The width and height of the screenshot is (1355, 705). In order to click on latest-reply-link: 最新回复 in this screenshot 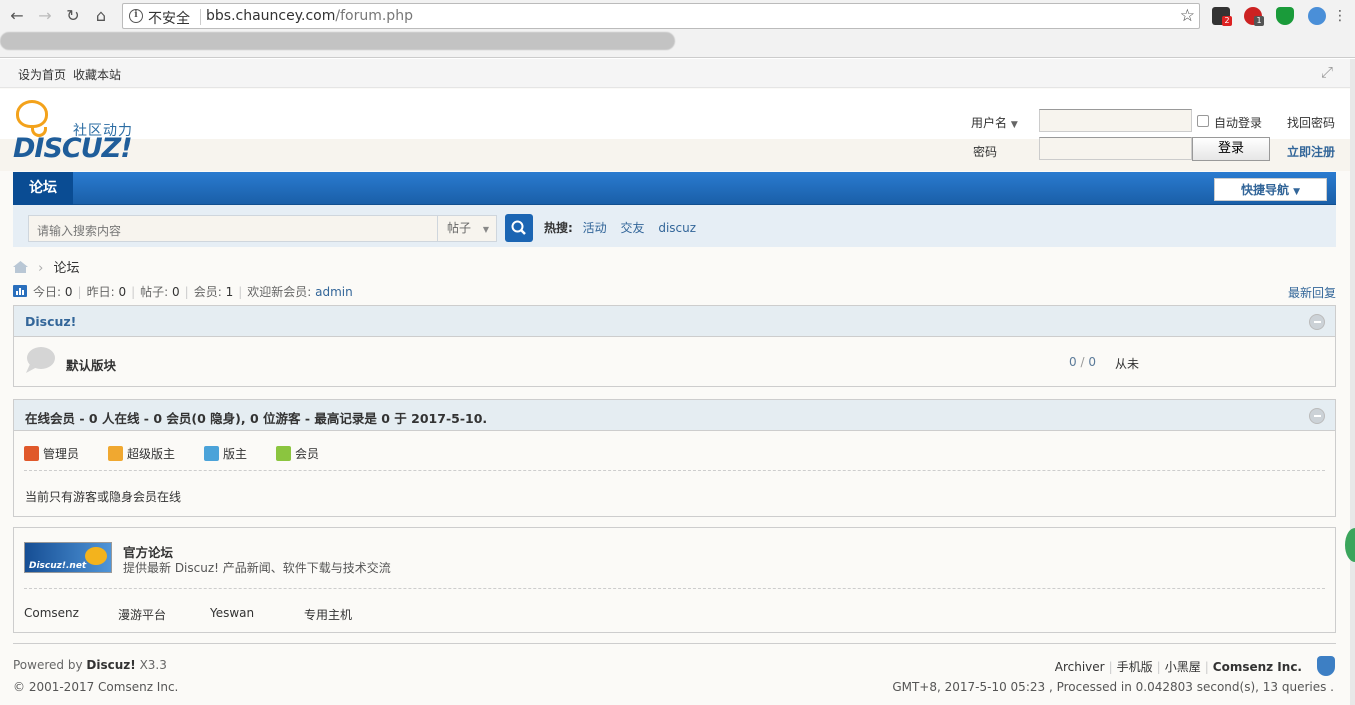, I will do `click(1312, 292)`.